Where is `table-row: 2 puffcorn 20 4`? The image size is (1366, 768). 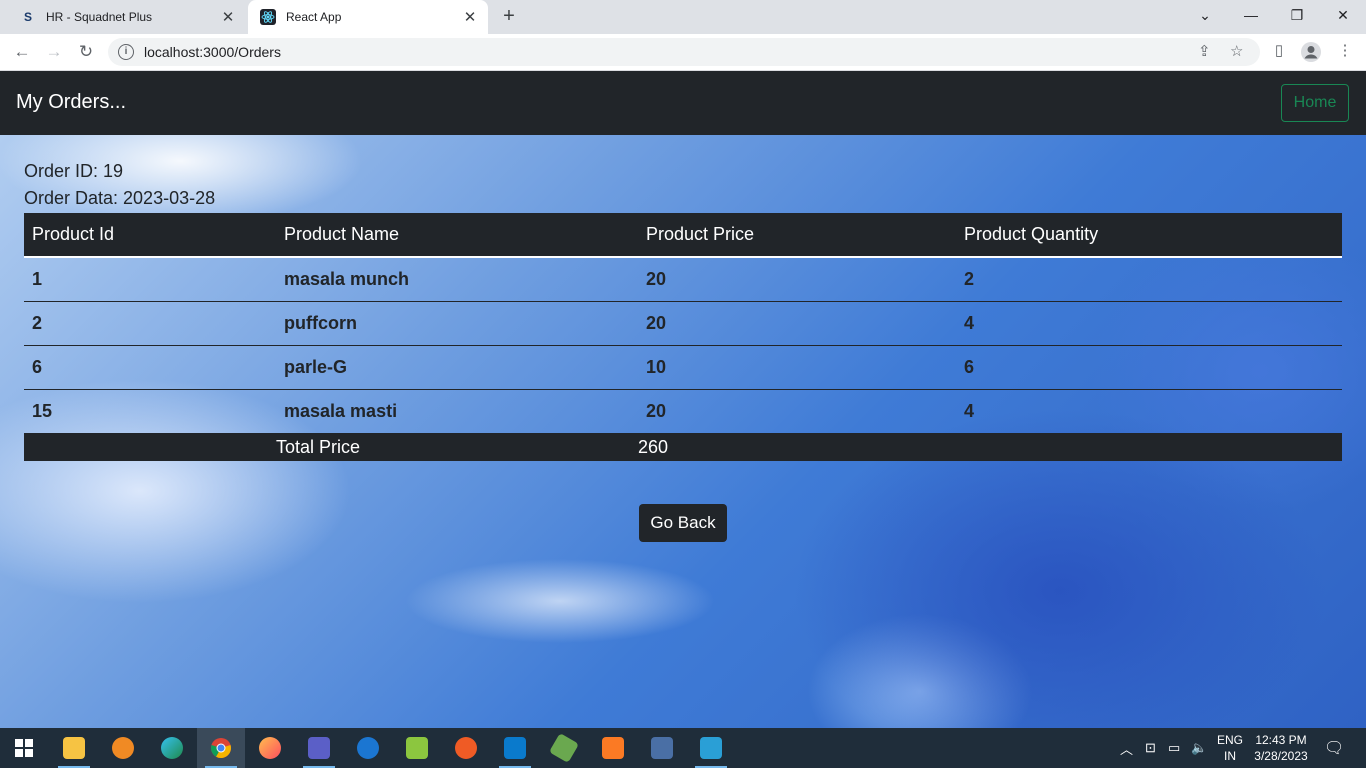
table-row: 2 puffcorn 20 4 is located at coordinates (683, 323).